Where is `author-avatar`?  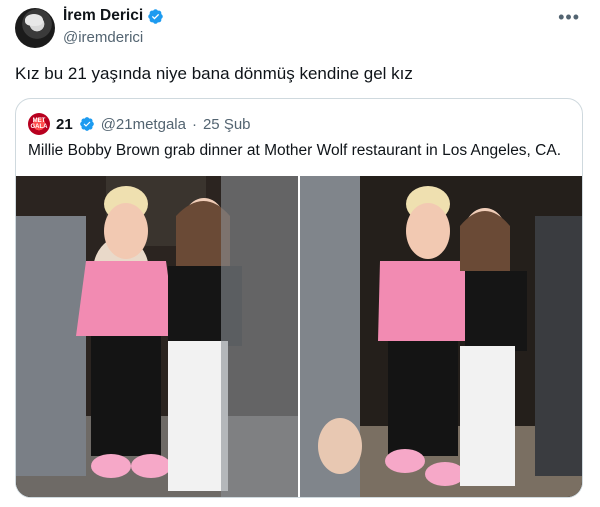 author-avatar is located at coordinates (35, 28).